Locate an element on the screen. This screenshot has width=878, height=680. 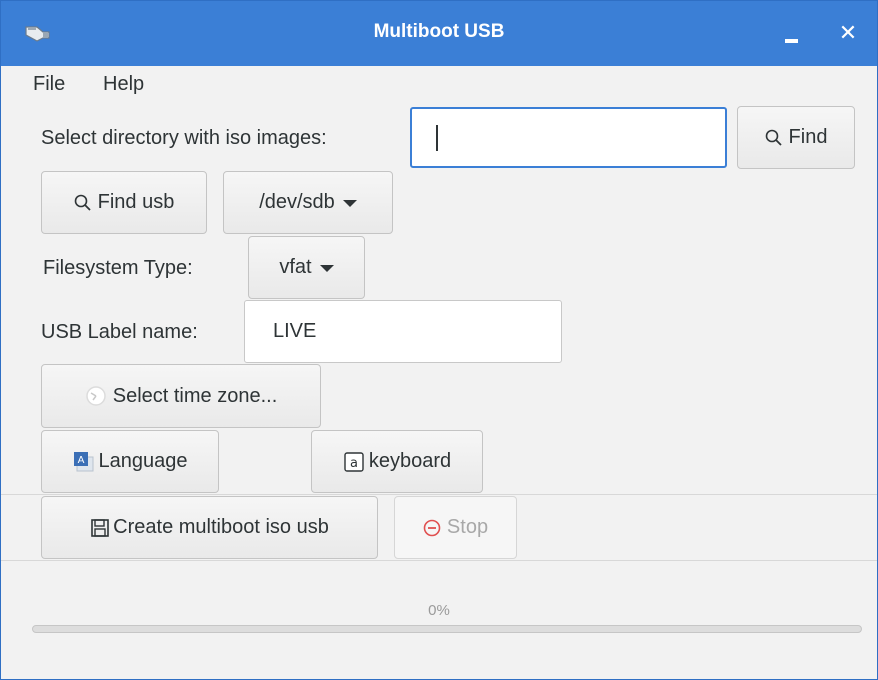
clock-icon is located at coordinates (96, 396).